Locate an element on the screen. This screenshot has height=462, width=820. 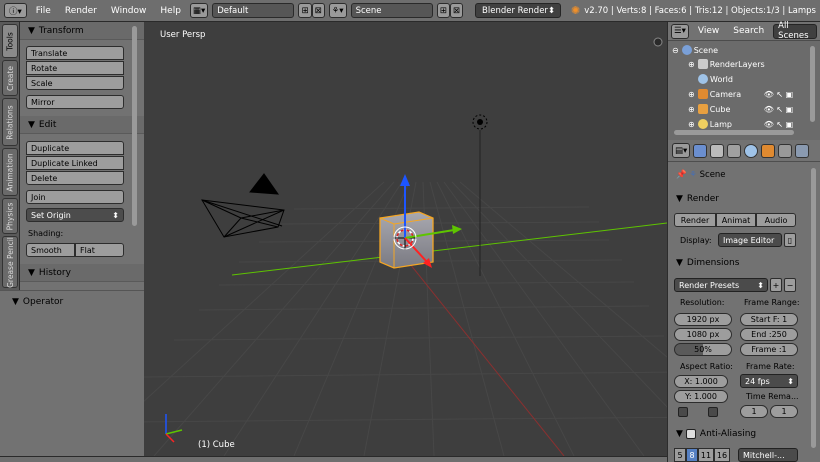
lock-interface-button: ▯ is located at coordinates (790, 240).